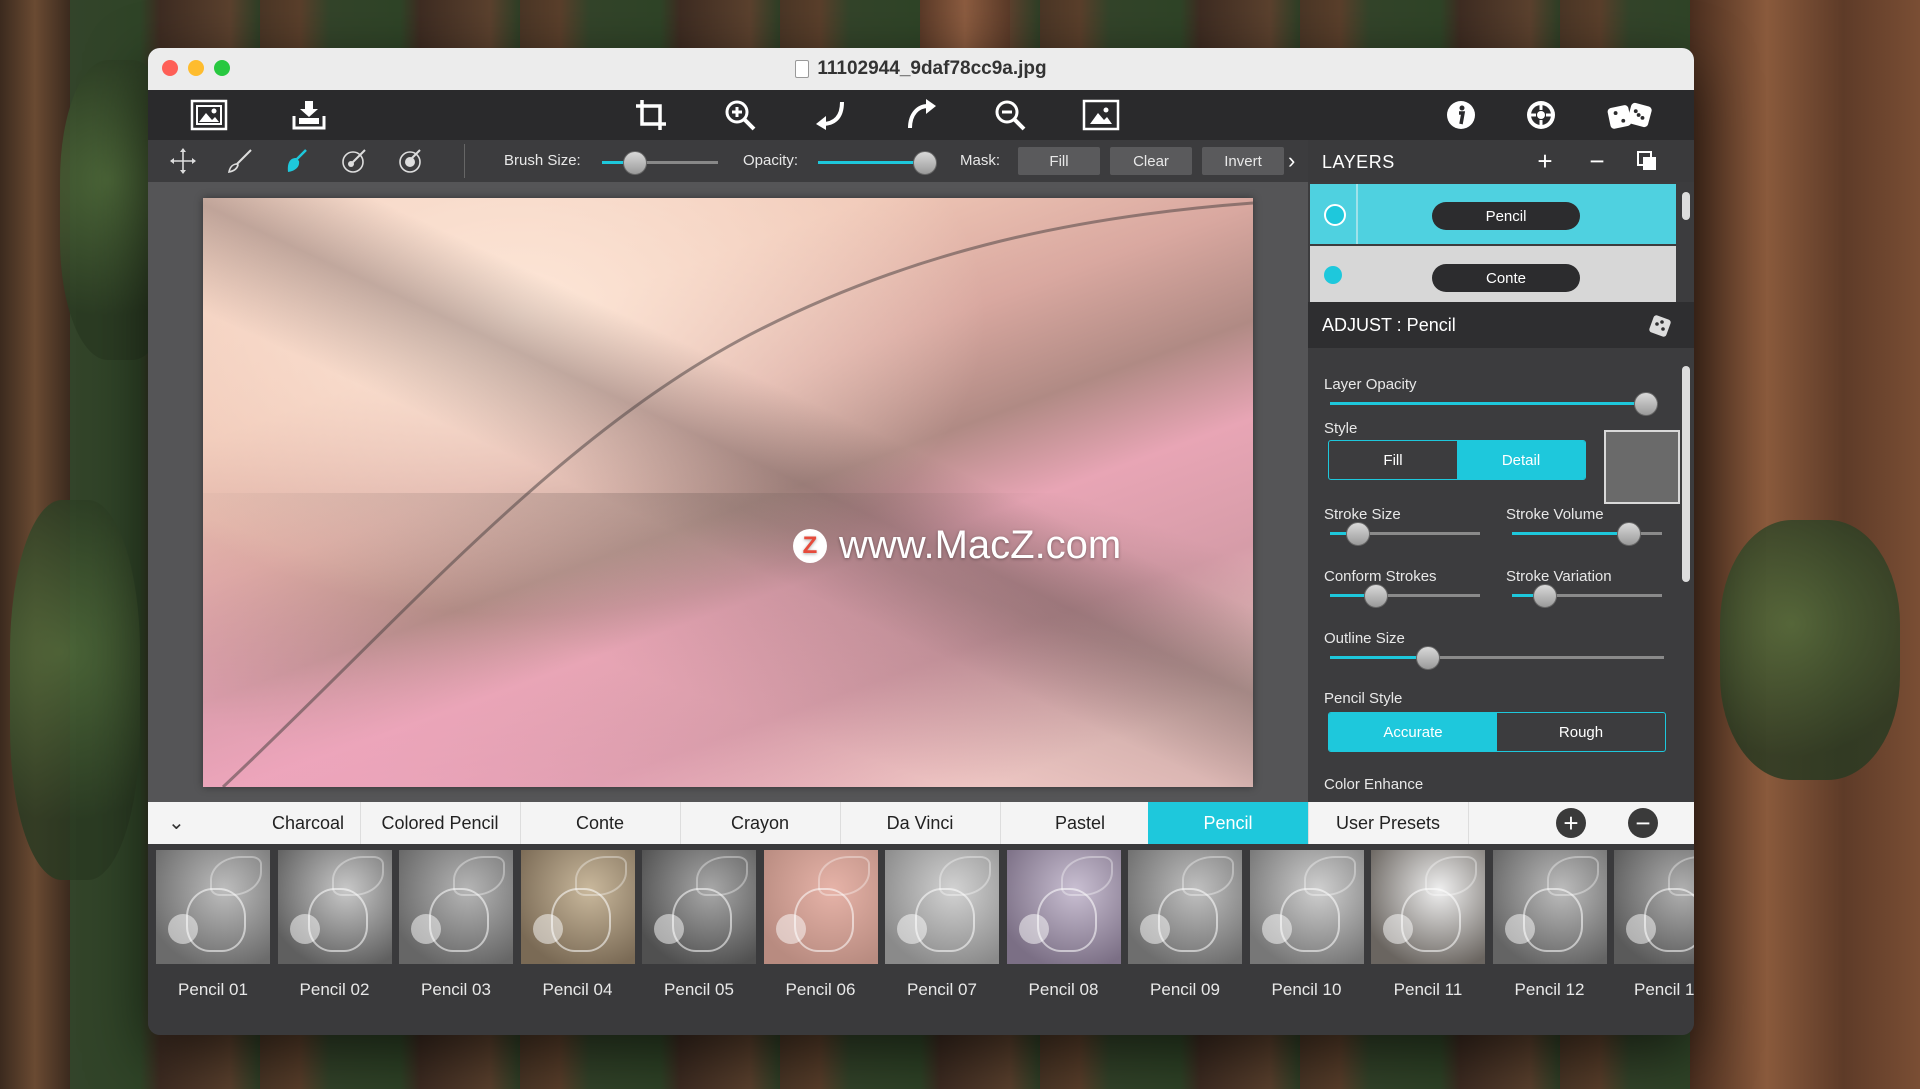 The height and width of the screenshot is (1089, 1920). Describe the element at coordinates (1291, 161) in the screenshot. I see `chevron-right-icon: ›` at that location.